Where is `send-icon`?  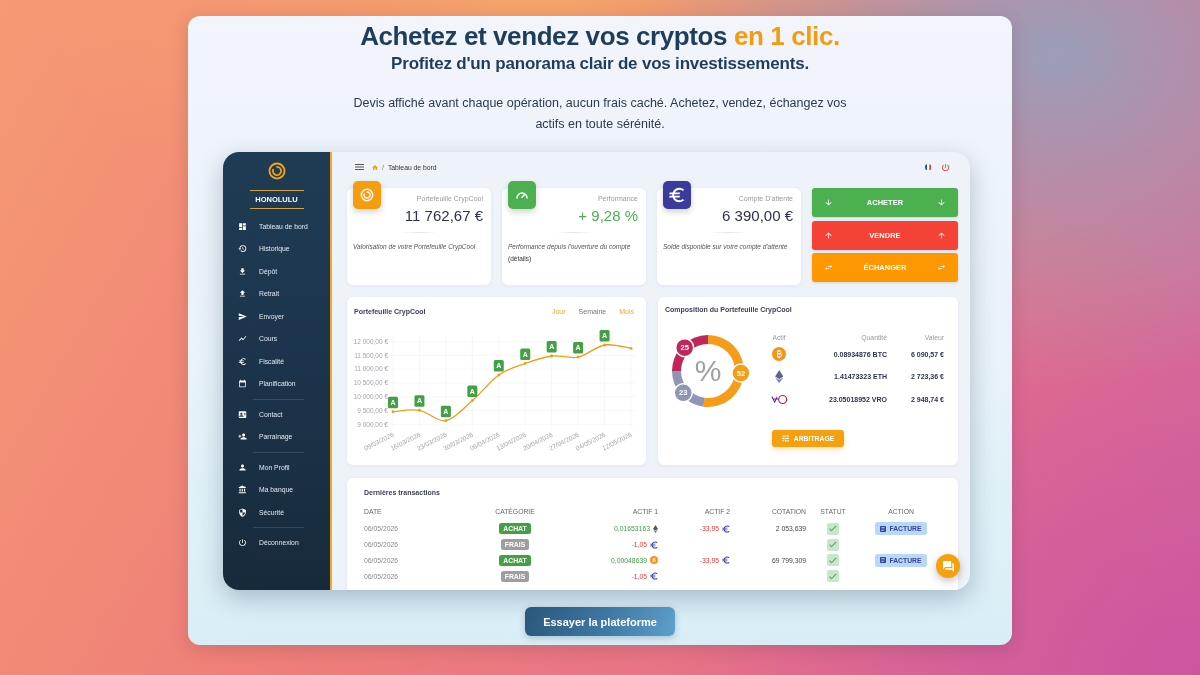
send-icon is located at coordinates (242, 316).